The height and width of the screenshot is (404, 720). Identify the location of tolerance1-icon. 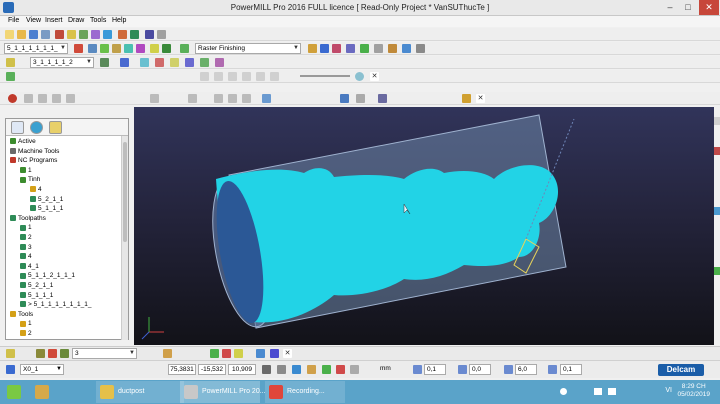
(417, 369).